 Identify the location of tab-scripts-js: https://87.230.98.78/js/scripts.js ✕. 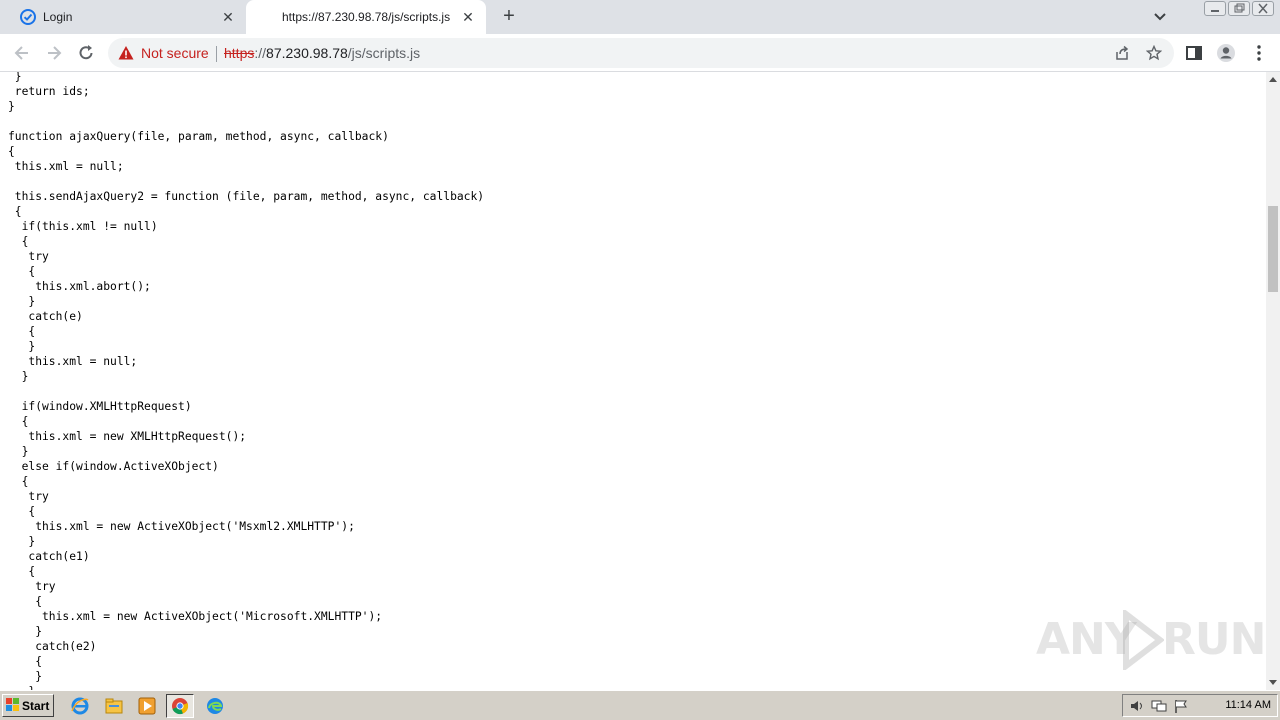
(366, 17).